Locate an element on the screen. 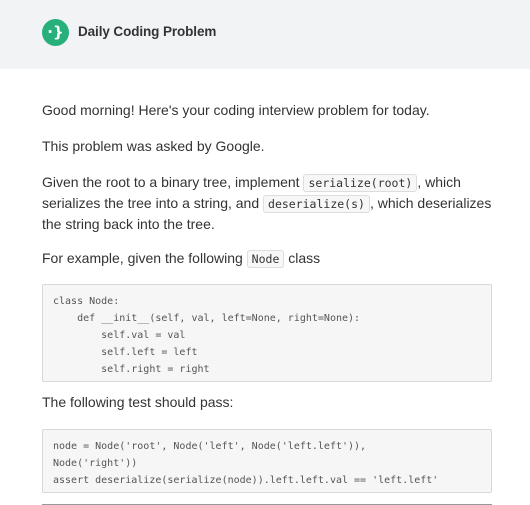 The height and width of the screenshot is (505, 530). logo-icon: ·} is located at coordinates (55, 32).